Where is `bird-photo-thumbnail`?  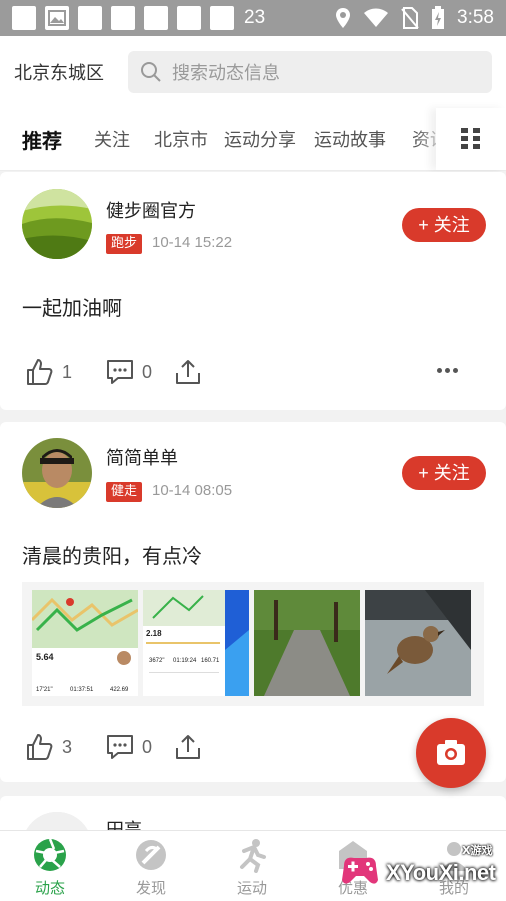 bird-photo-thumbnail is located at coordinates (418, 643).